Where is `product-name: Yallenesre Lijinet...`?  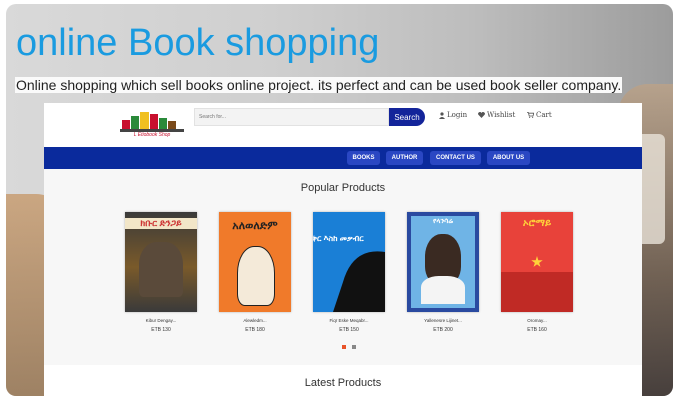
product-name: Yallenesre Lijinet... is located at coordinates (443, 320).